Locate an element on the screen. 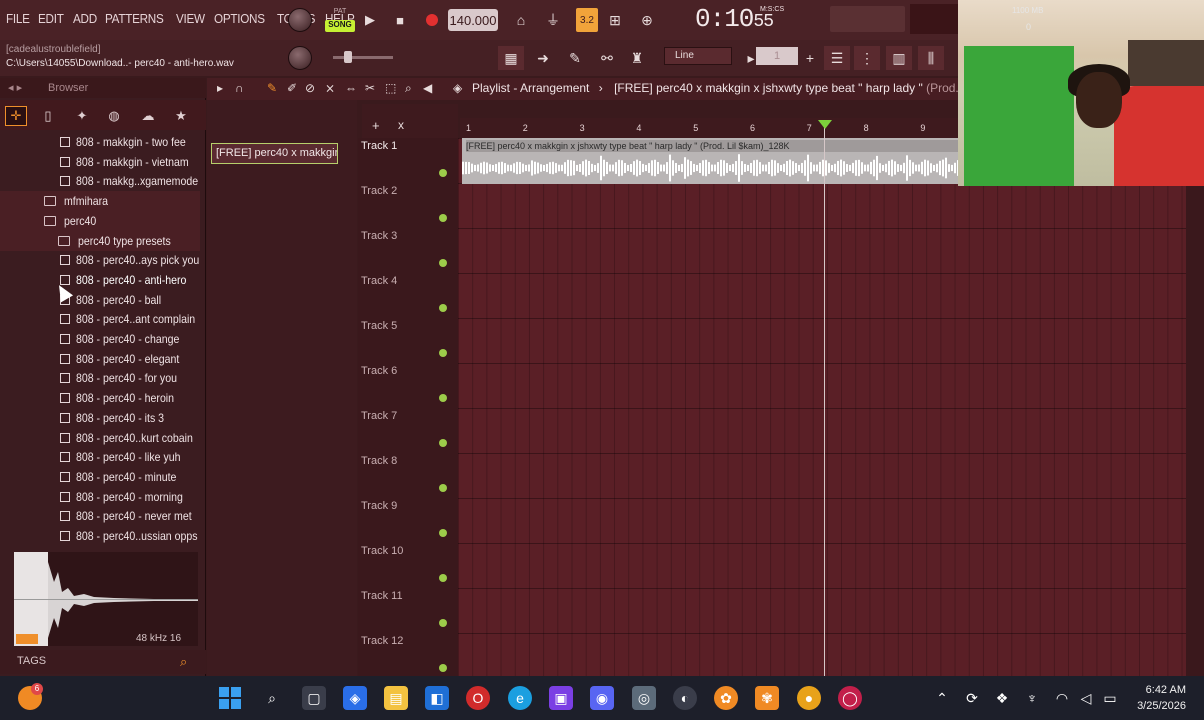 The image size is (1204, 720). wifi-icon: ◠ is located at coordinates (1062, 698).